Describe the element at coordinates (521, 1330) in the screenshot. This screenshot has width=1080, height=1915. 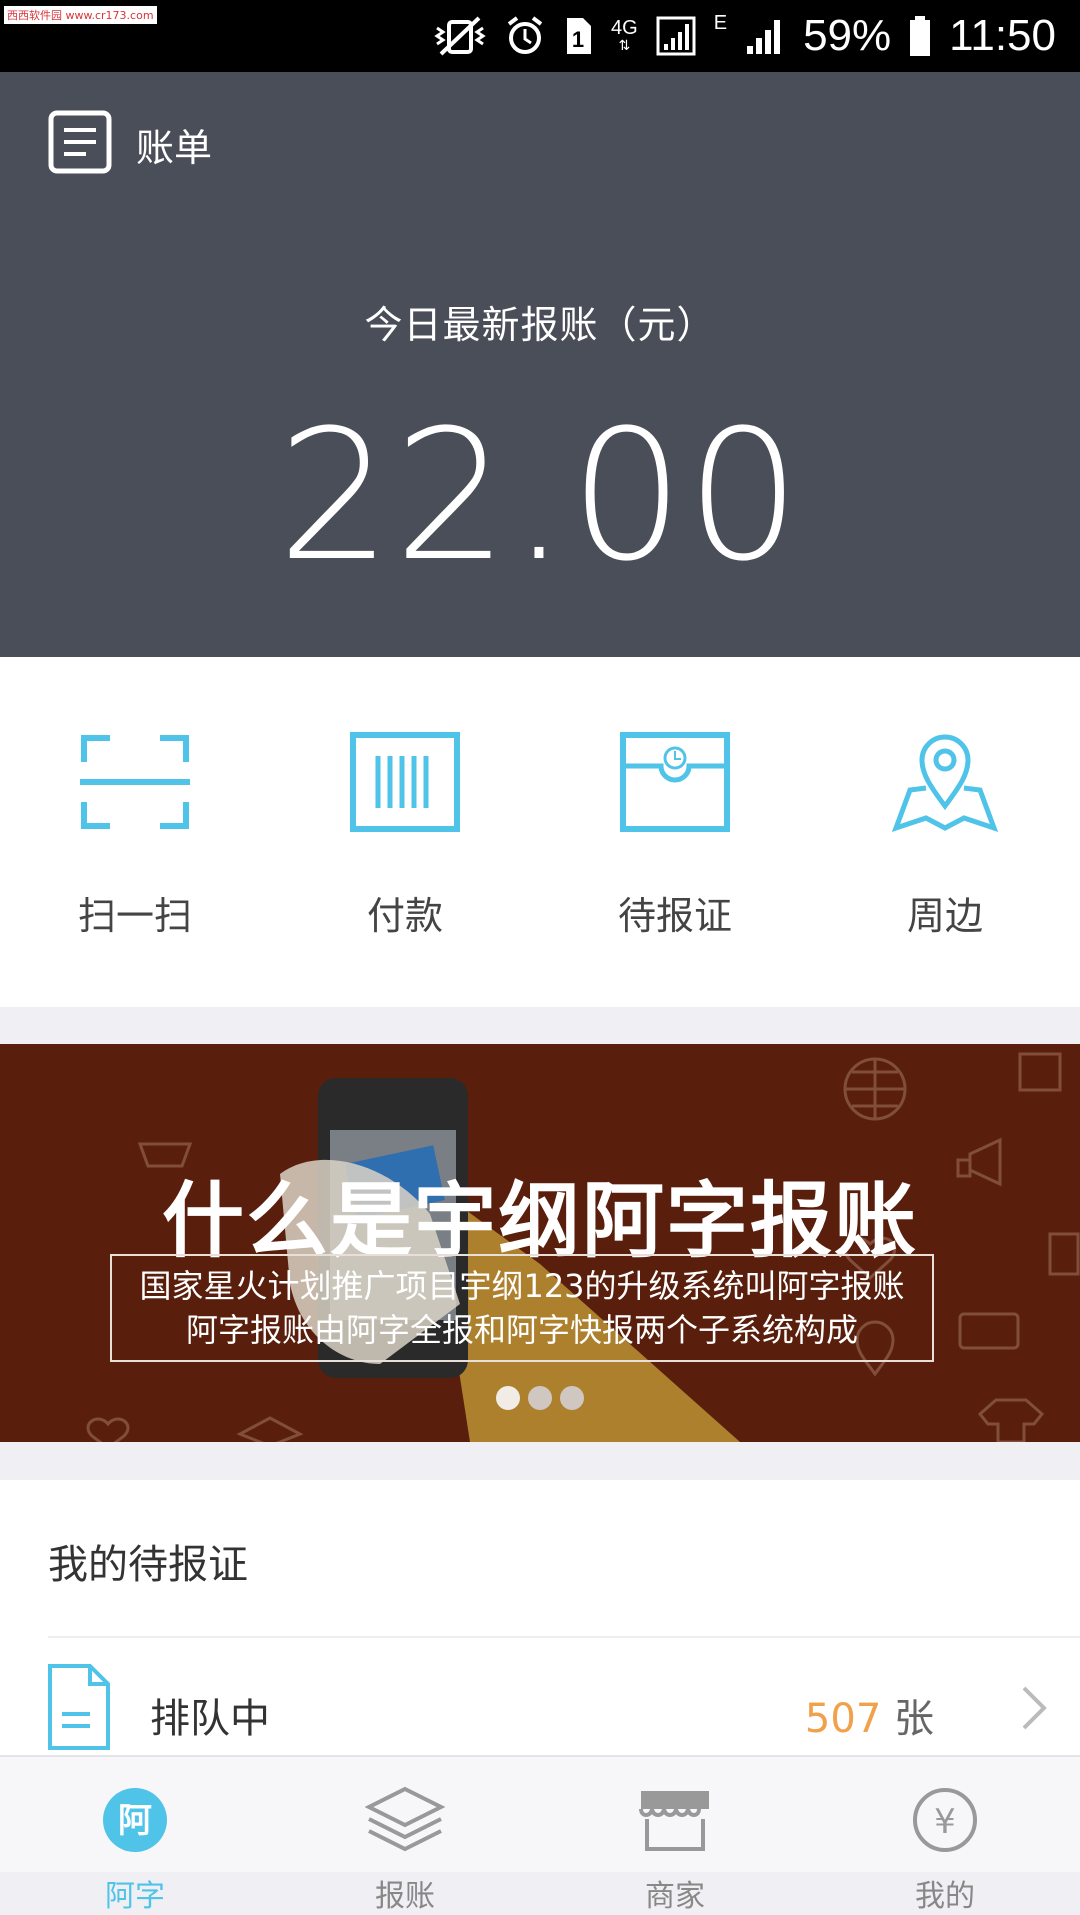
I see `banner-line-2: 阿字报账由阿字全报和阿字快报两个子系统构成` at that location.